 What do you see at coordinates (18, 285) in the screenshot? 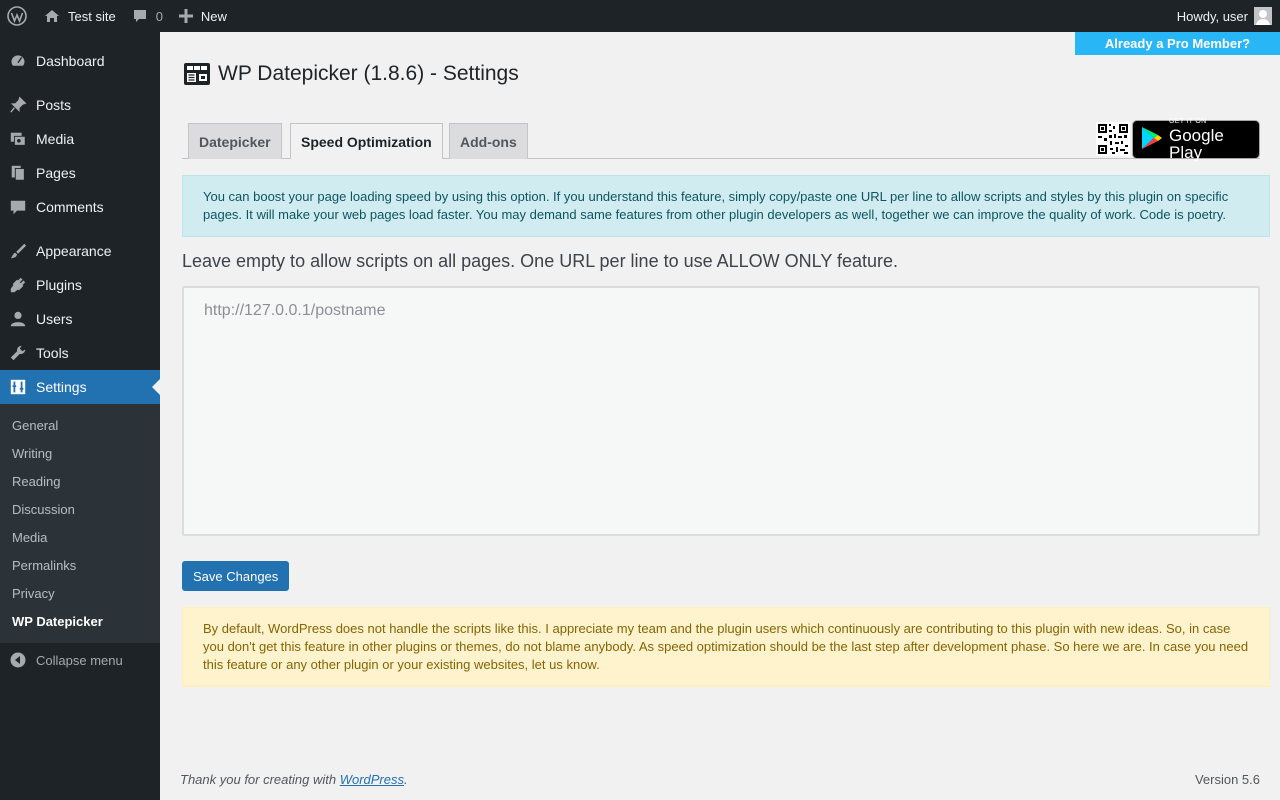
I see `plug-icon` at bounding box center [18, 285].